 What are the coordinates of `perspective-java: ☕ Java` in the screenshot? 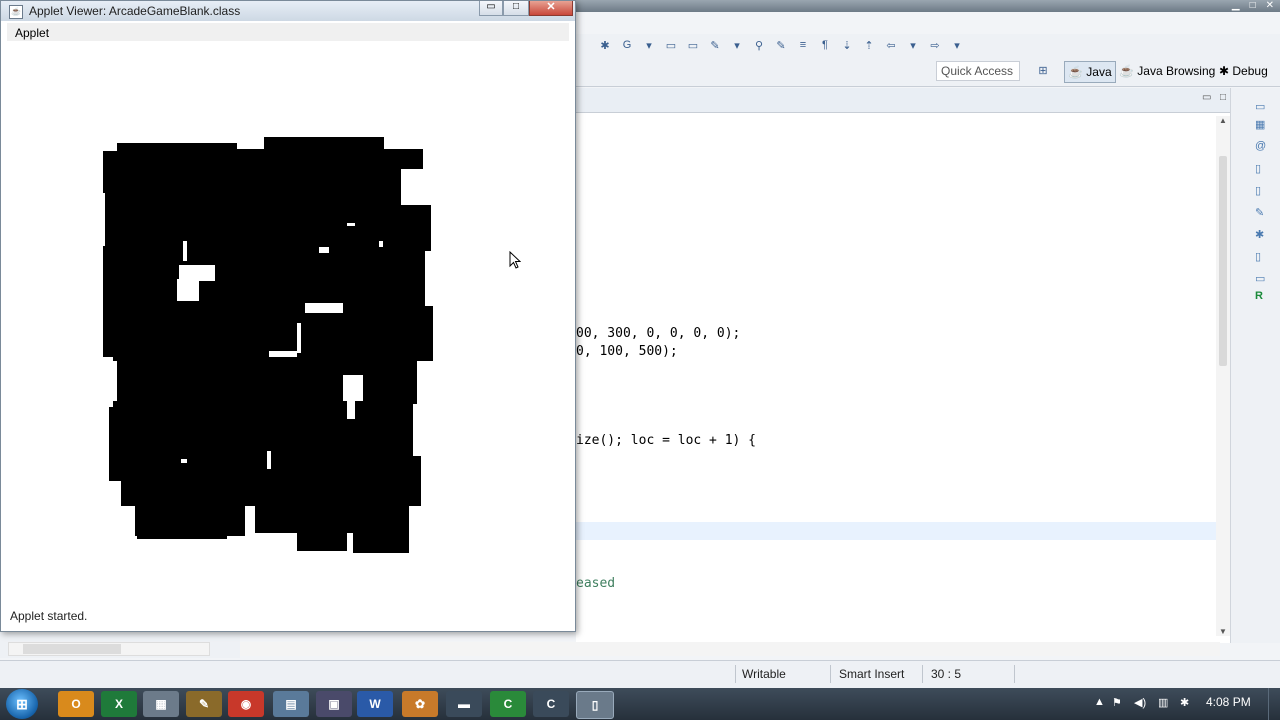 It's located at (1090, 72).